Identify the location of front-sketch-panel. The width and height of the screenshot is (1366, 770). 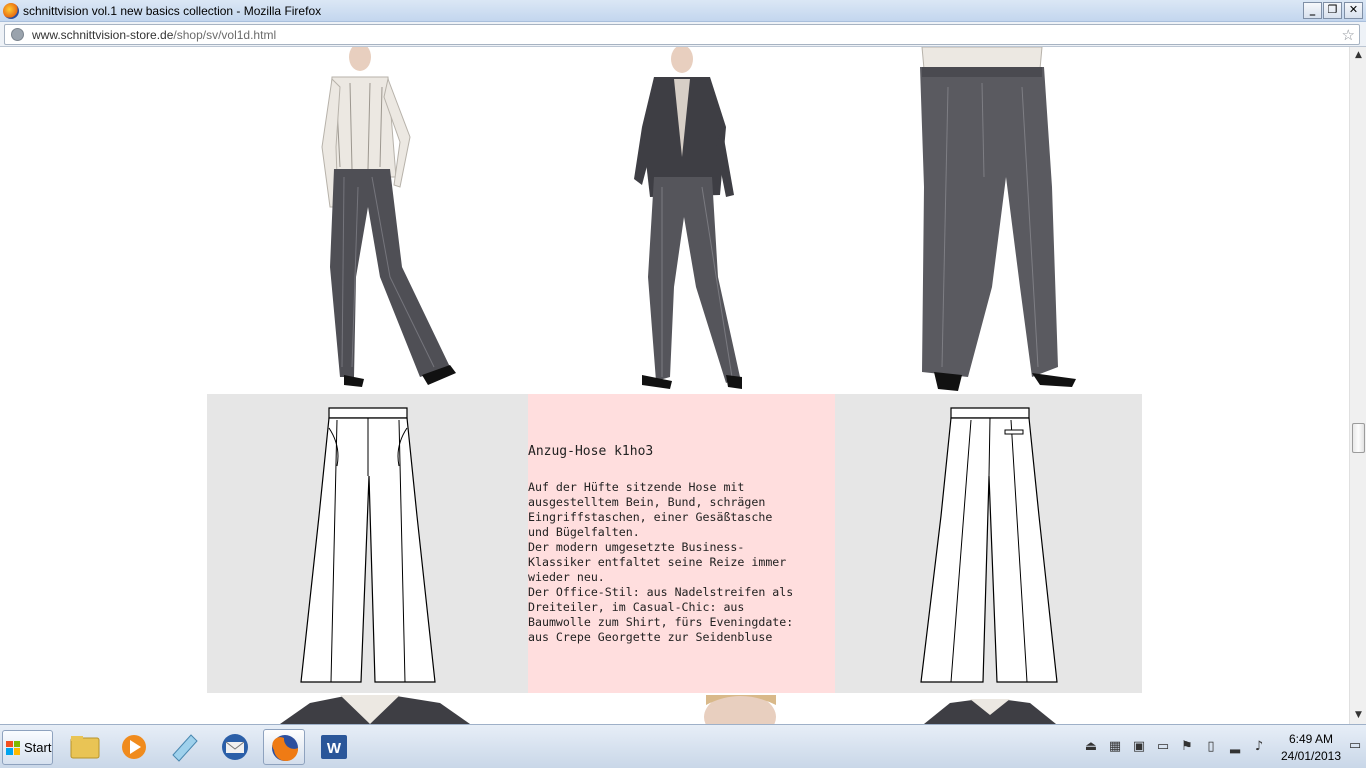
(367, 543).